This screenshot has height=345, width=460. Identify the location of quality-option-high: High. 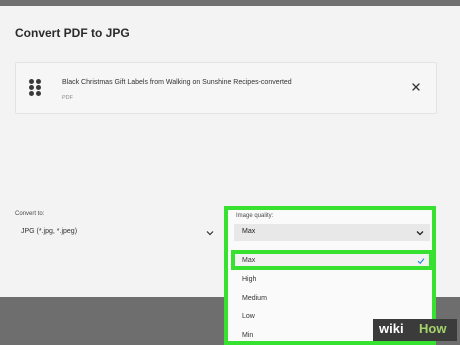
(332, 280).